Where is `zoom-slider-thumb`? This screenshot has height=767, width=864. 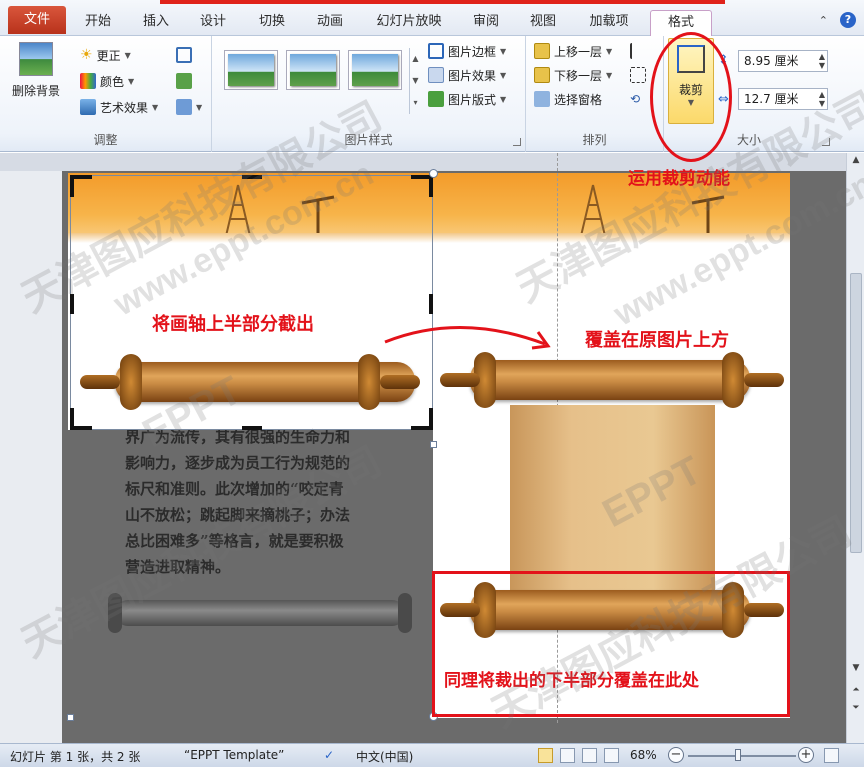
zoom-slider-thumb is located at coordinates (738, 755).